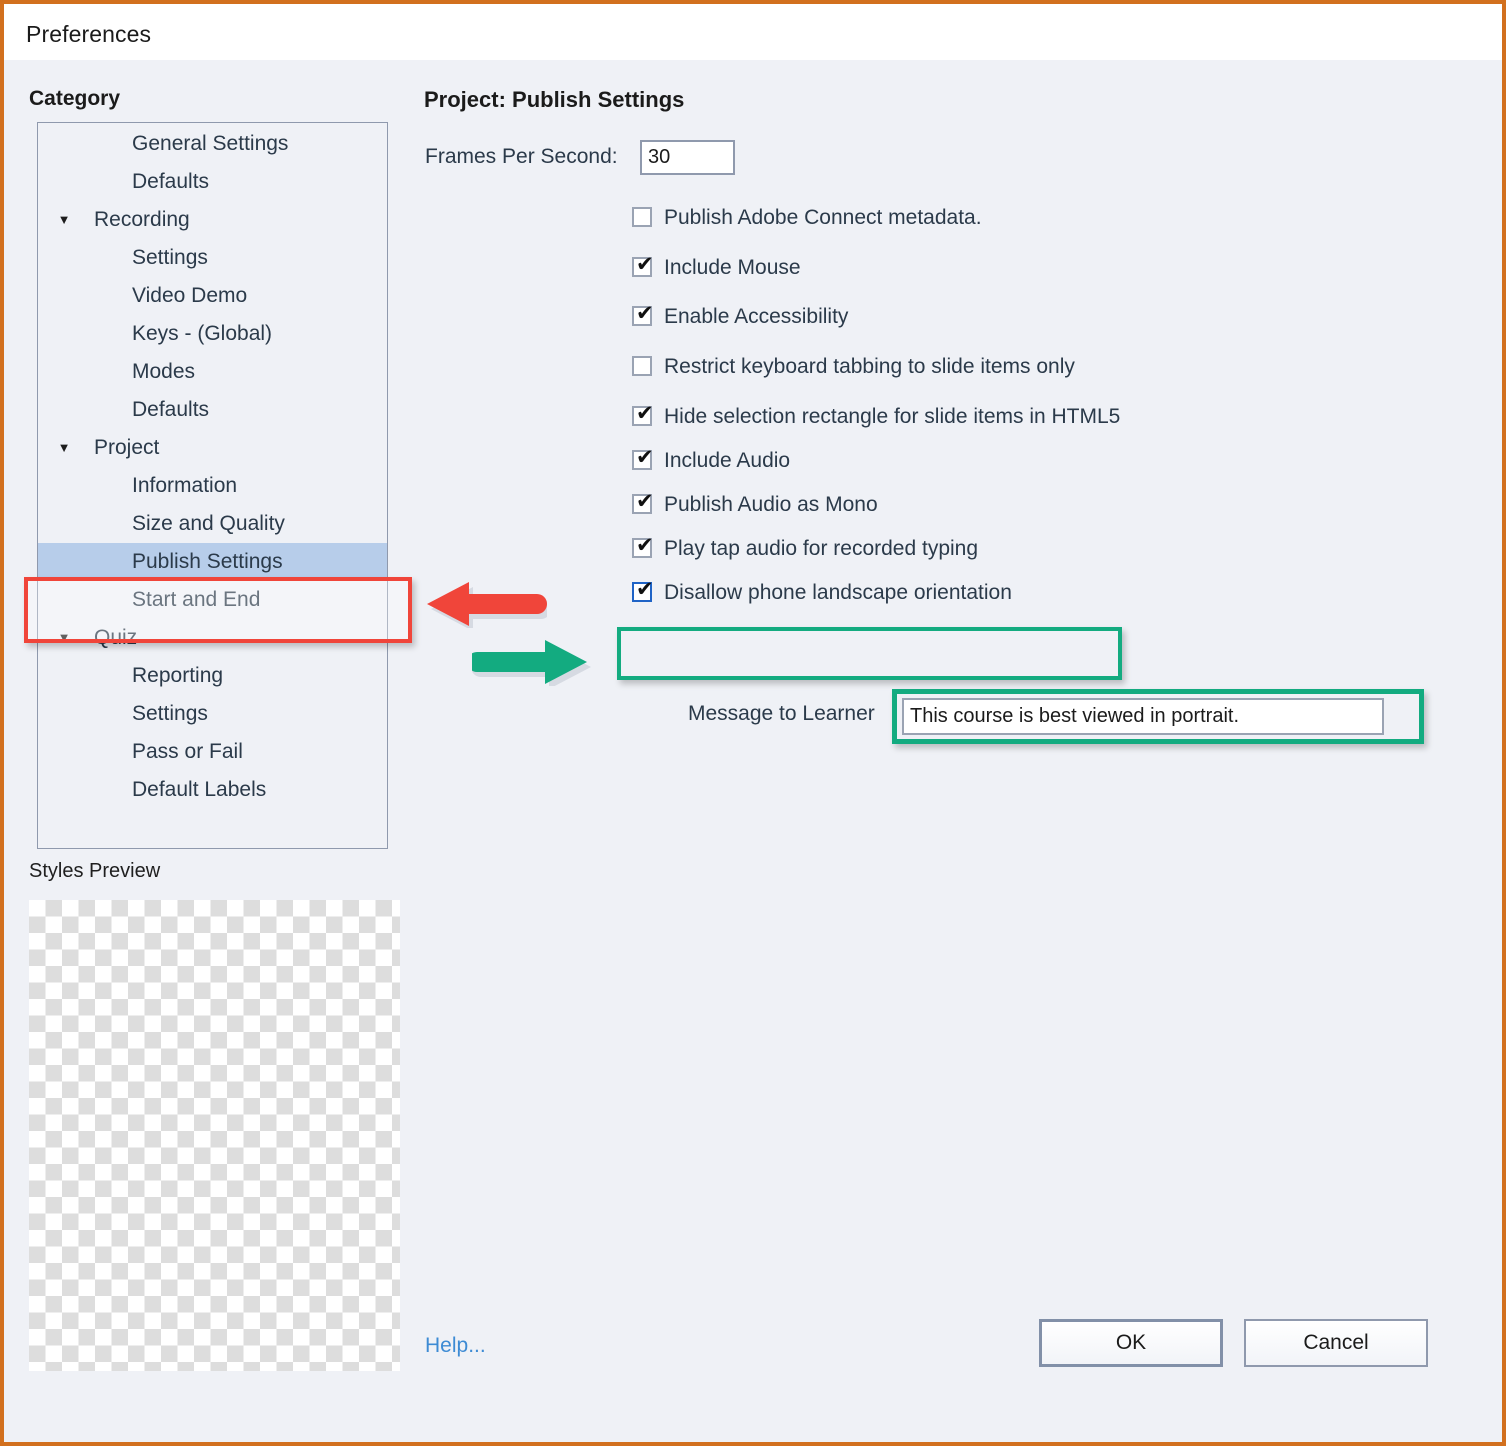 The height and width of the screenshot is (1446, 1506). What do you see at coordinates (95, 871) in the screenshot?
I see `styles-preview-label: Styles Preview` at bounding box center [95, 871].